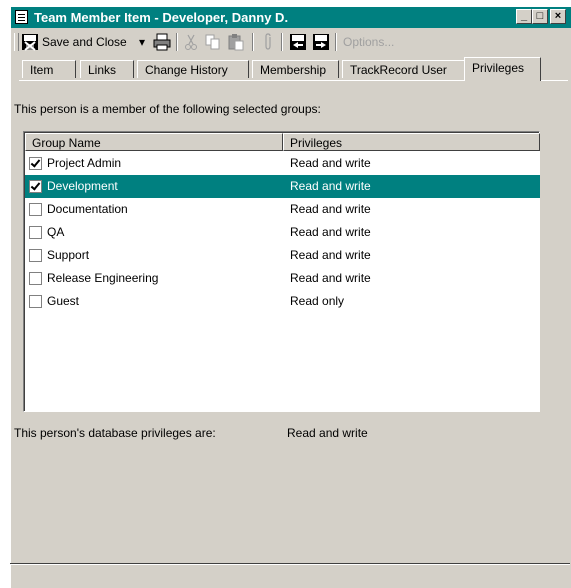 Image resolution: width=571 pixels, height=588 pixels. I want to click on next-item-button, so click(321, 42).